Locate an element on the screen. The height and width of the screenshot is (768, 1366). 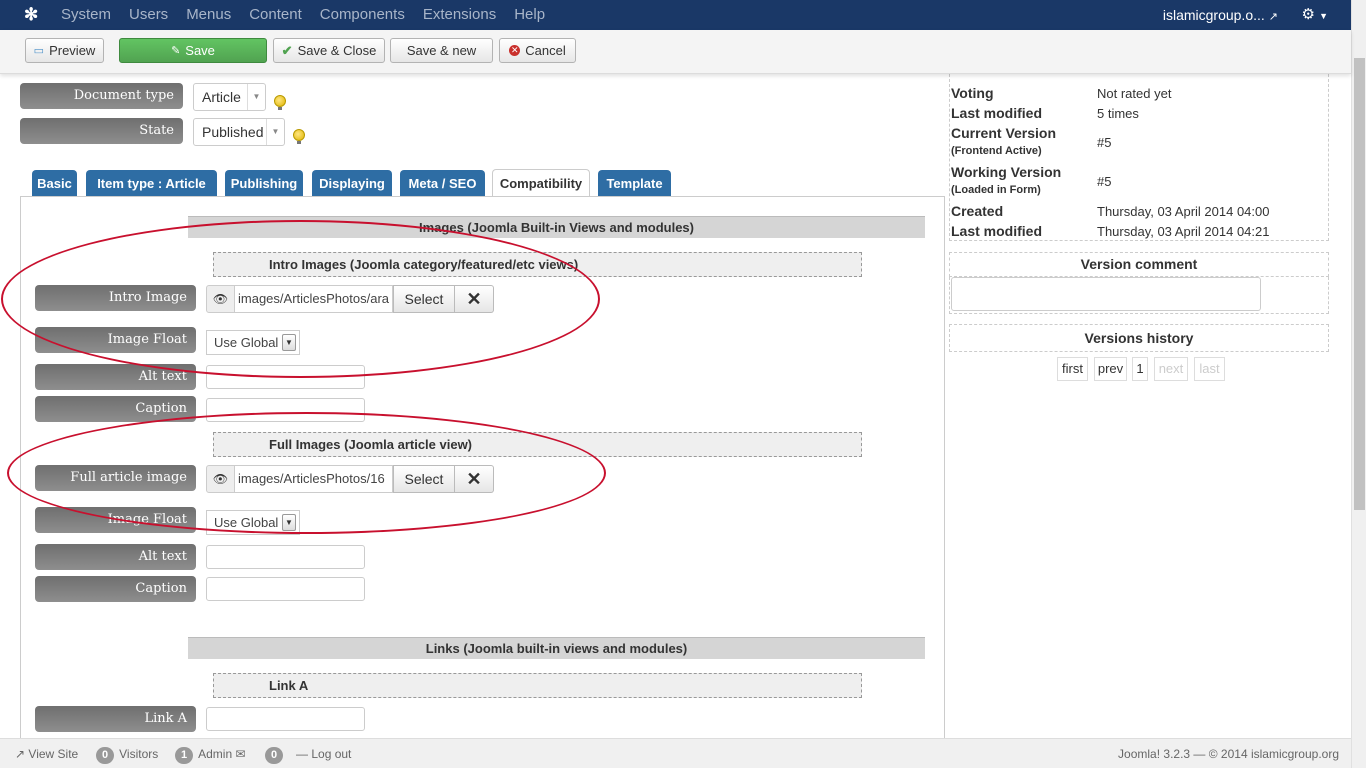
full-images-header: Full Images (Joomla article view) is located at coordinates (537, 444).